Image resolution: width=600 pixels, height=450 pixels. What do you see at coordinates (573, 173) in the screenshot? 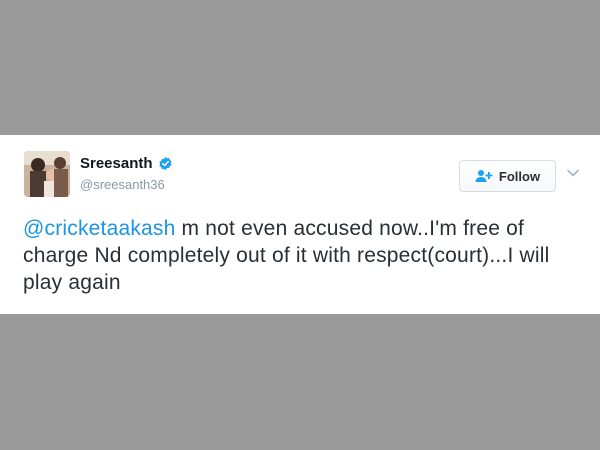
I see `chevron-down-icon` at bounding box center [573, 173].